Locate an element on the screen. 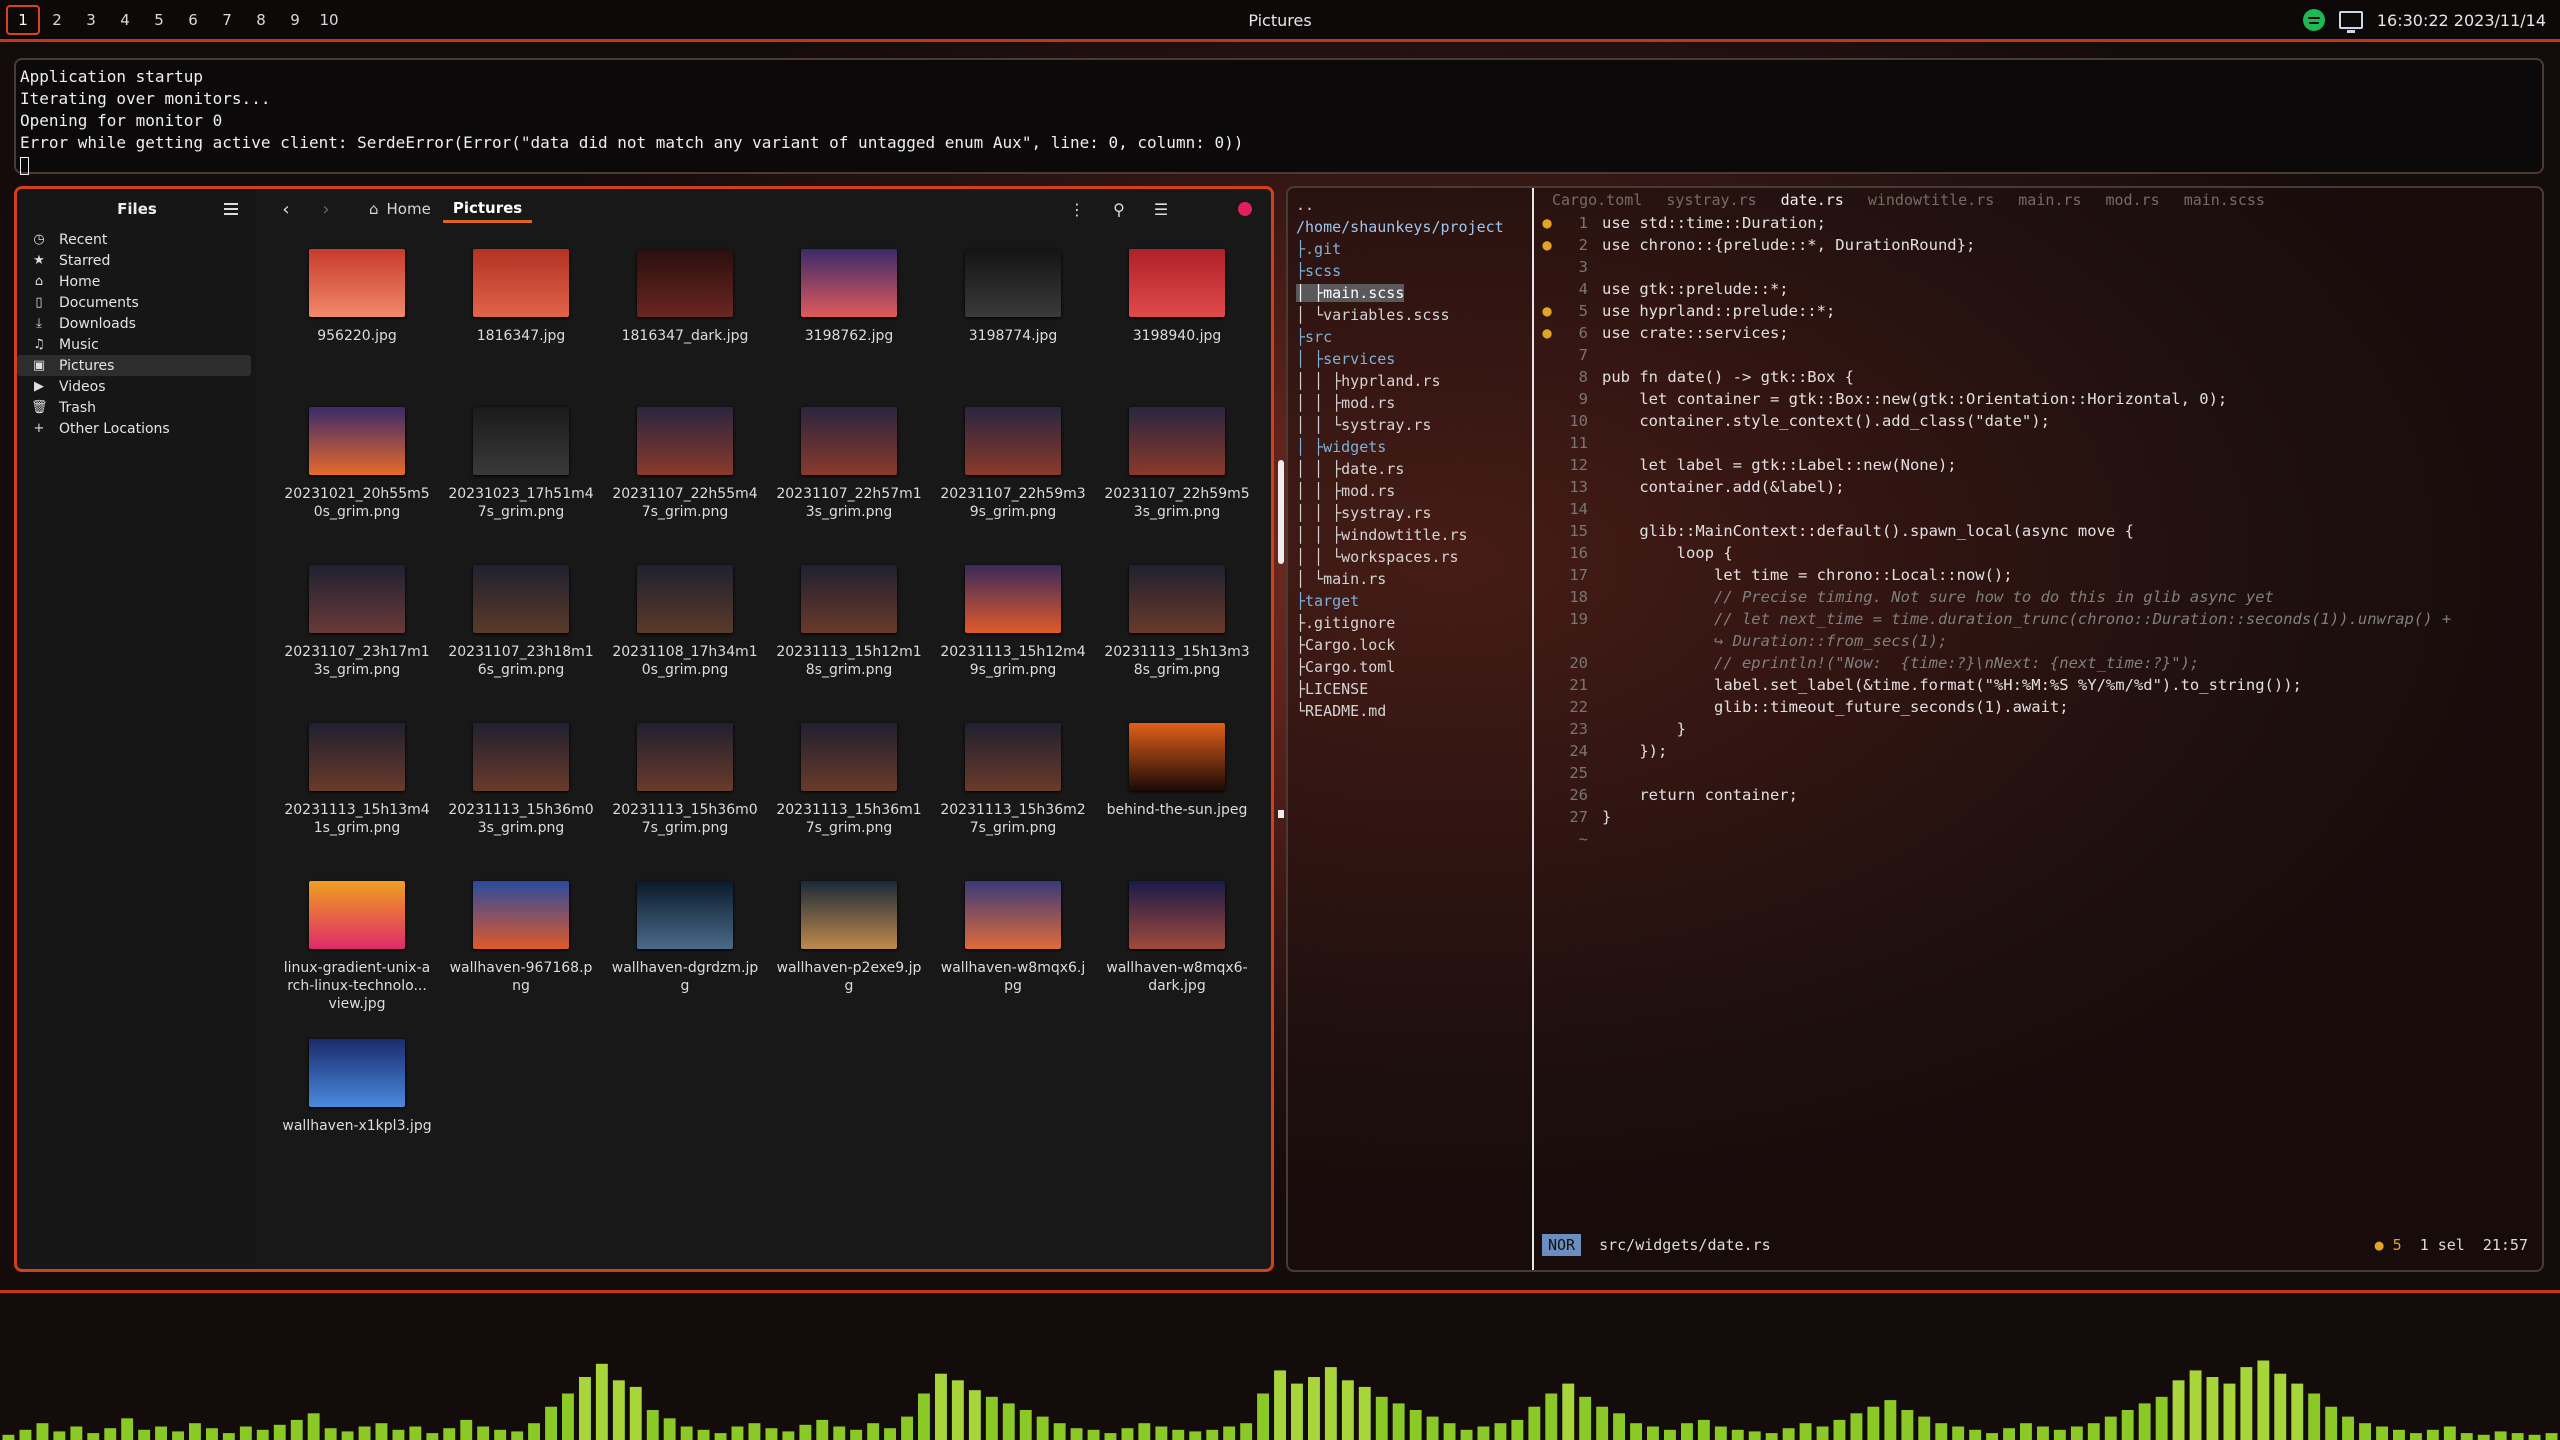  sidebar-item-label: Trash is located at coordinates (77, 407).